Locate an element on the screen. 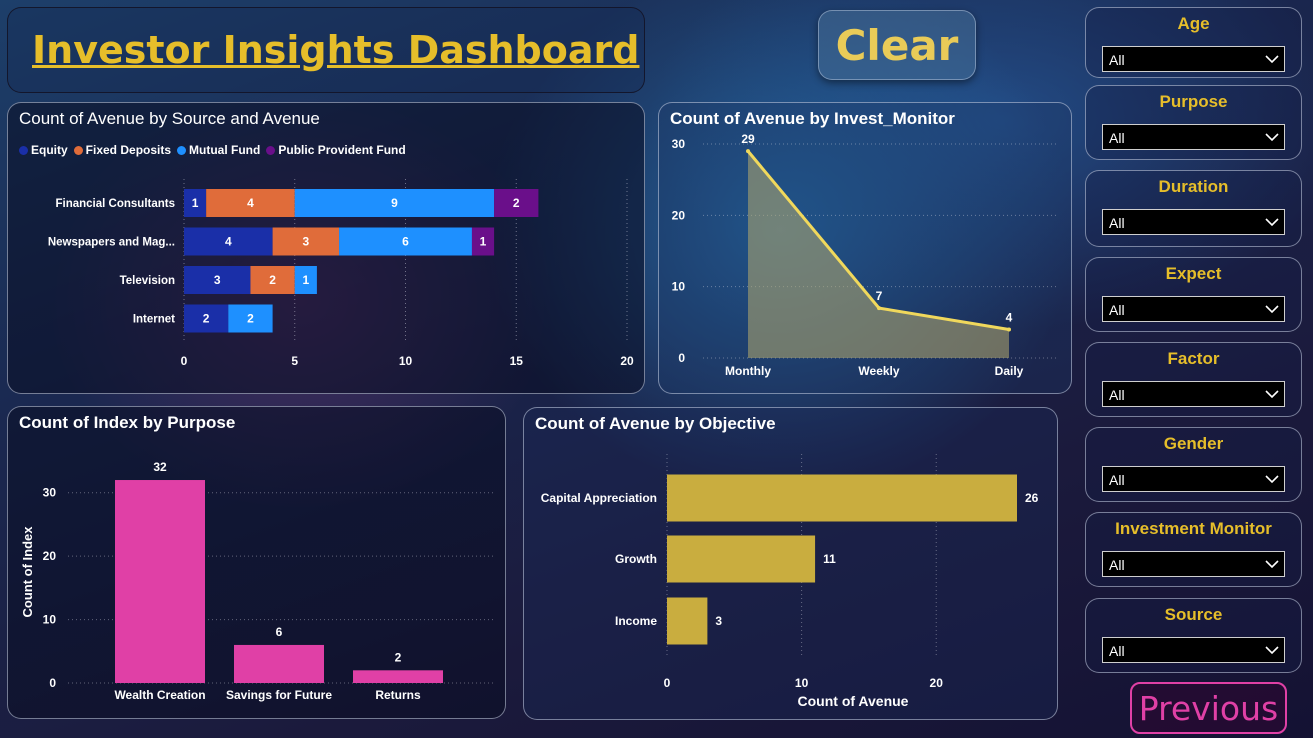 This screenshot has height=738, width=1313. y-category-label: Income is located at coordinates (636, 621).